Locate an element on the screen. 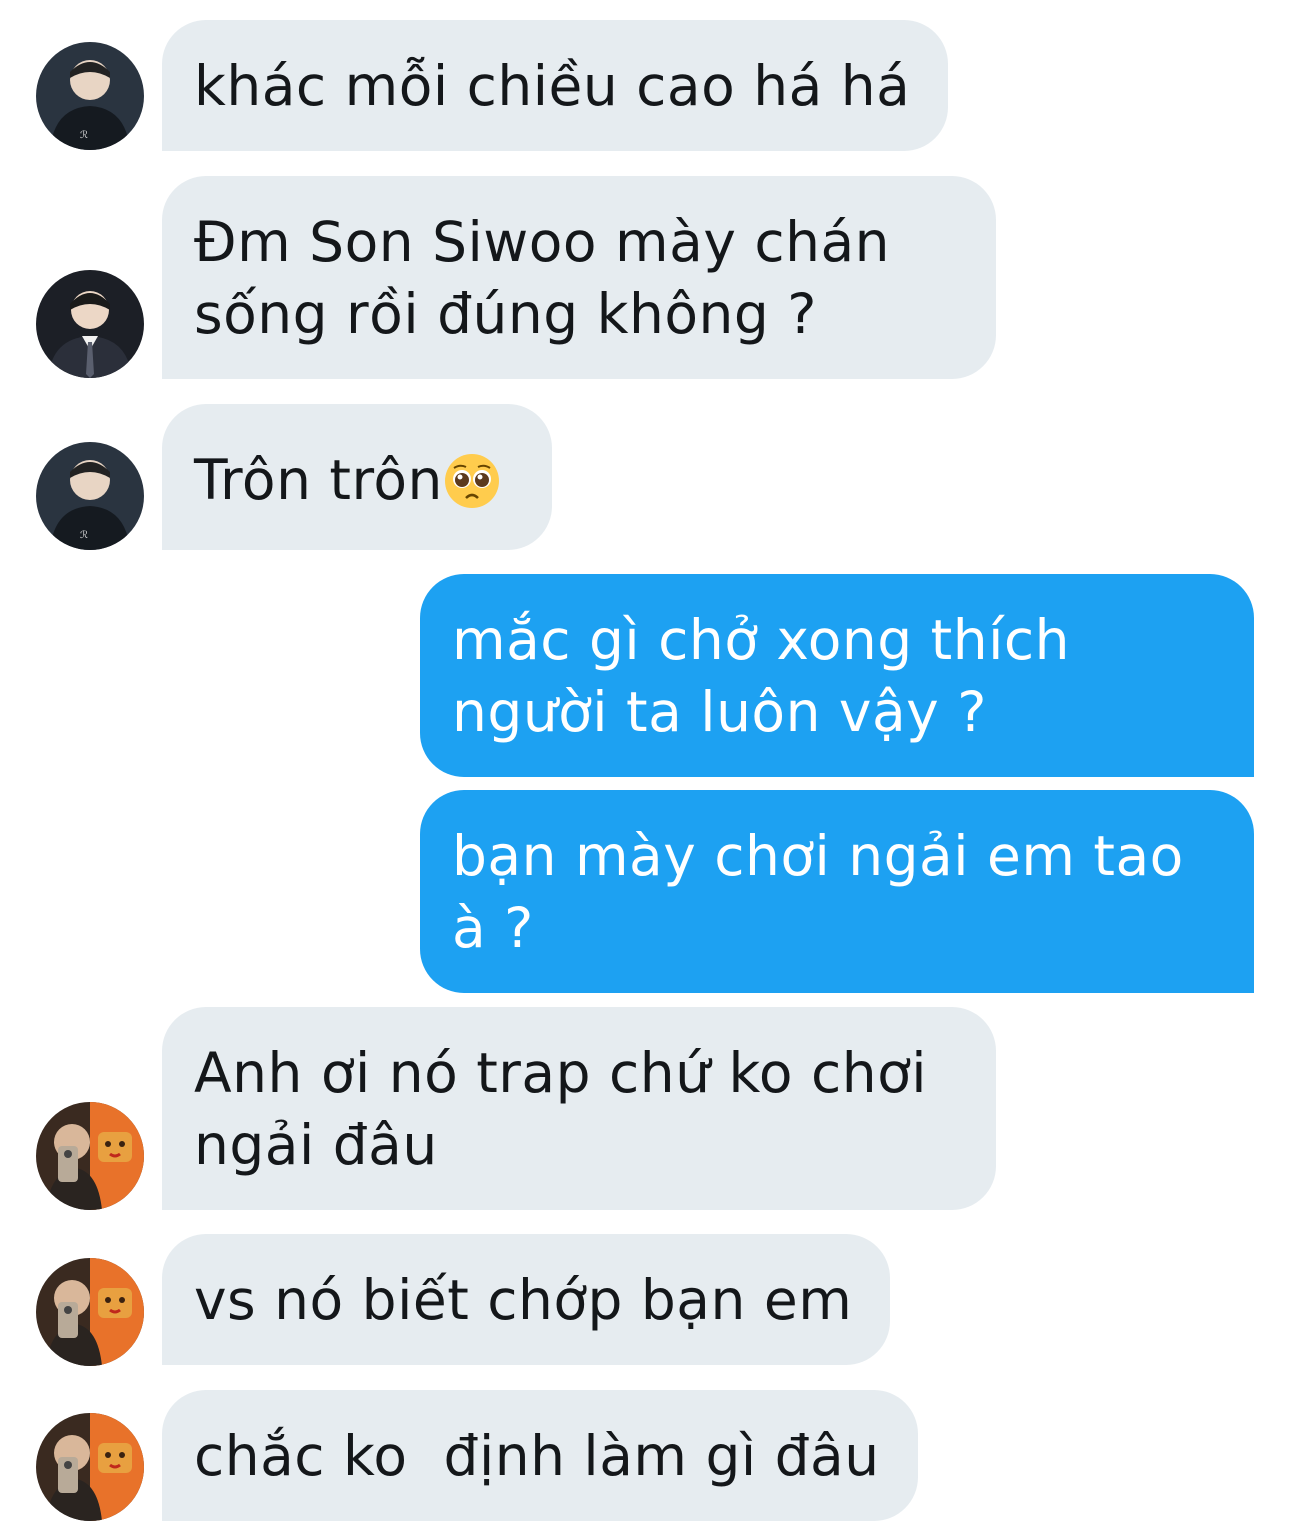 The width and height of the screenshot is (1290, 1536). message-bubble: vs nó biết chớp bạn em is located at coordinates (526, 1299).